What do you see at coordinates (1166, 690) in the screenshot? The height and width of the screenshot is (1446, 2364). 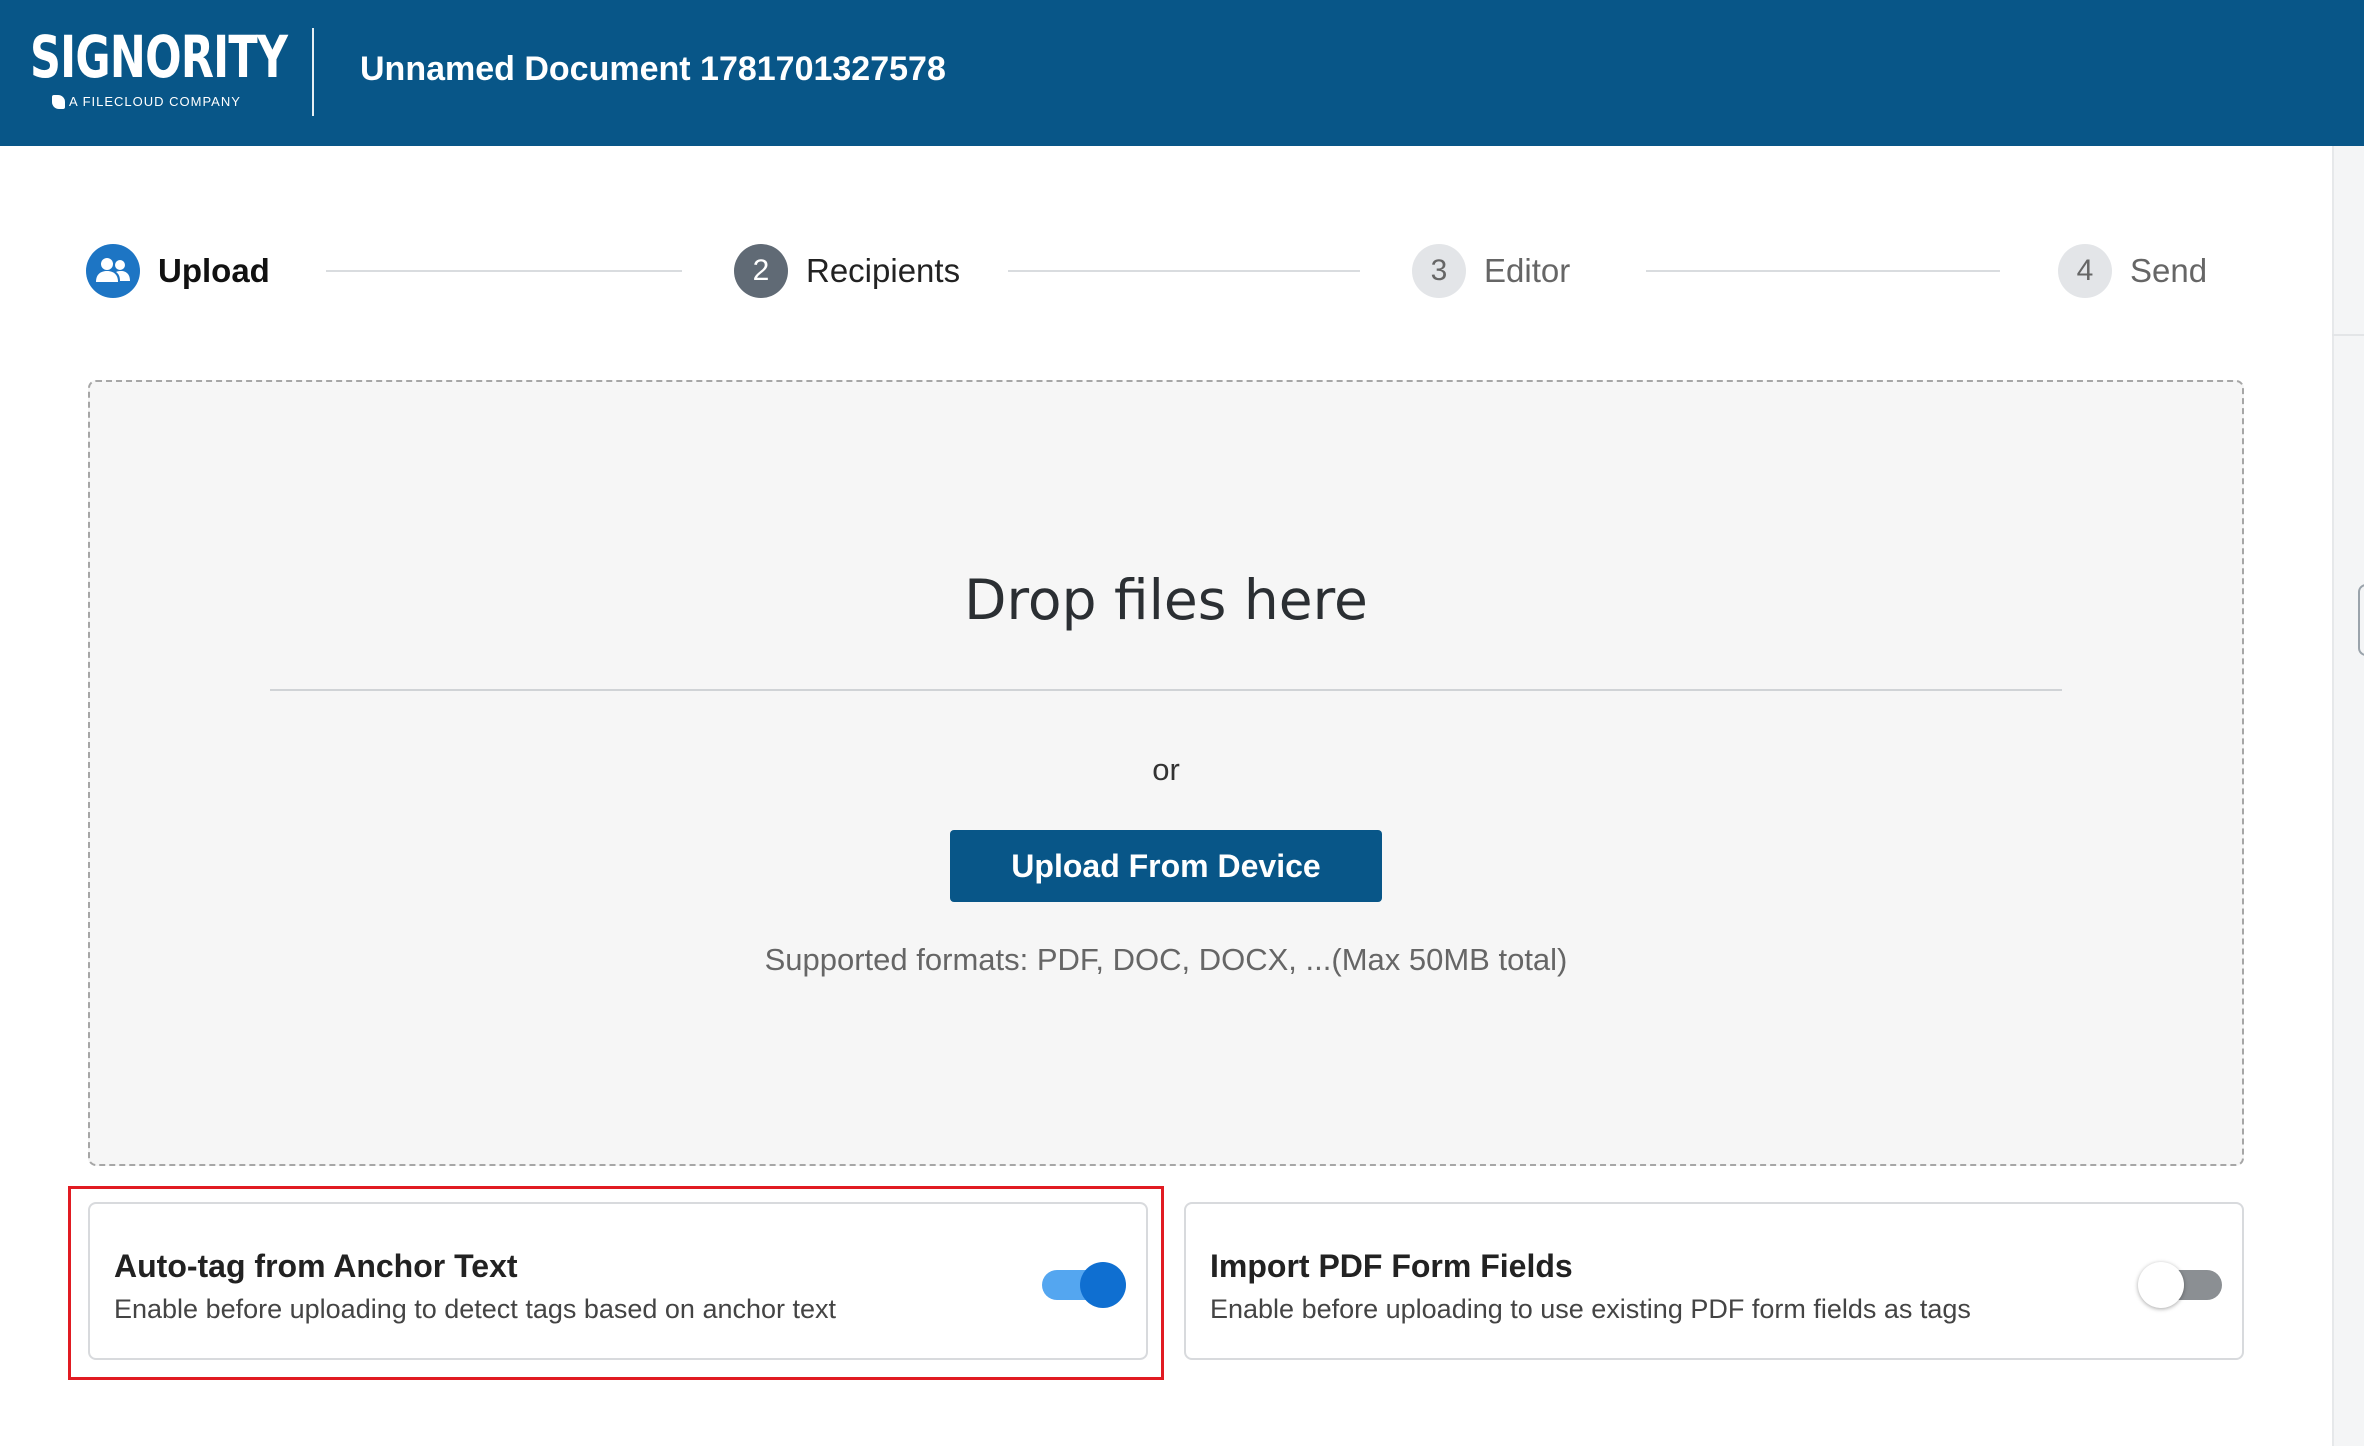 I see `dropzone-divider` at bounding box center [1166, 690].